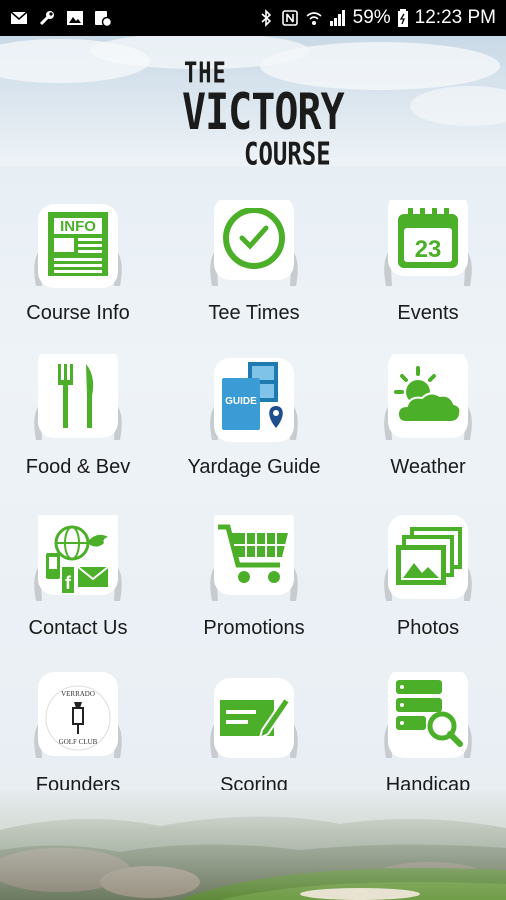 This screenshot has height=900, width=506. Describe the element at coordinates (78, 718) in the screenshot. I see `club-crest-icon: VERRADO GOLF CLUB` at that location.